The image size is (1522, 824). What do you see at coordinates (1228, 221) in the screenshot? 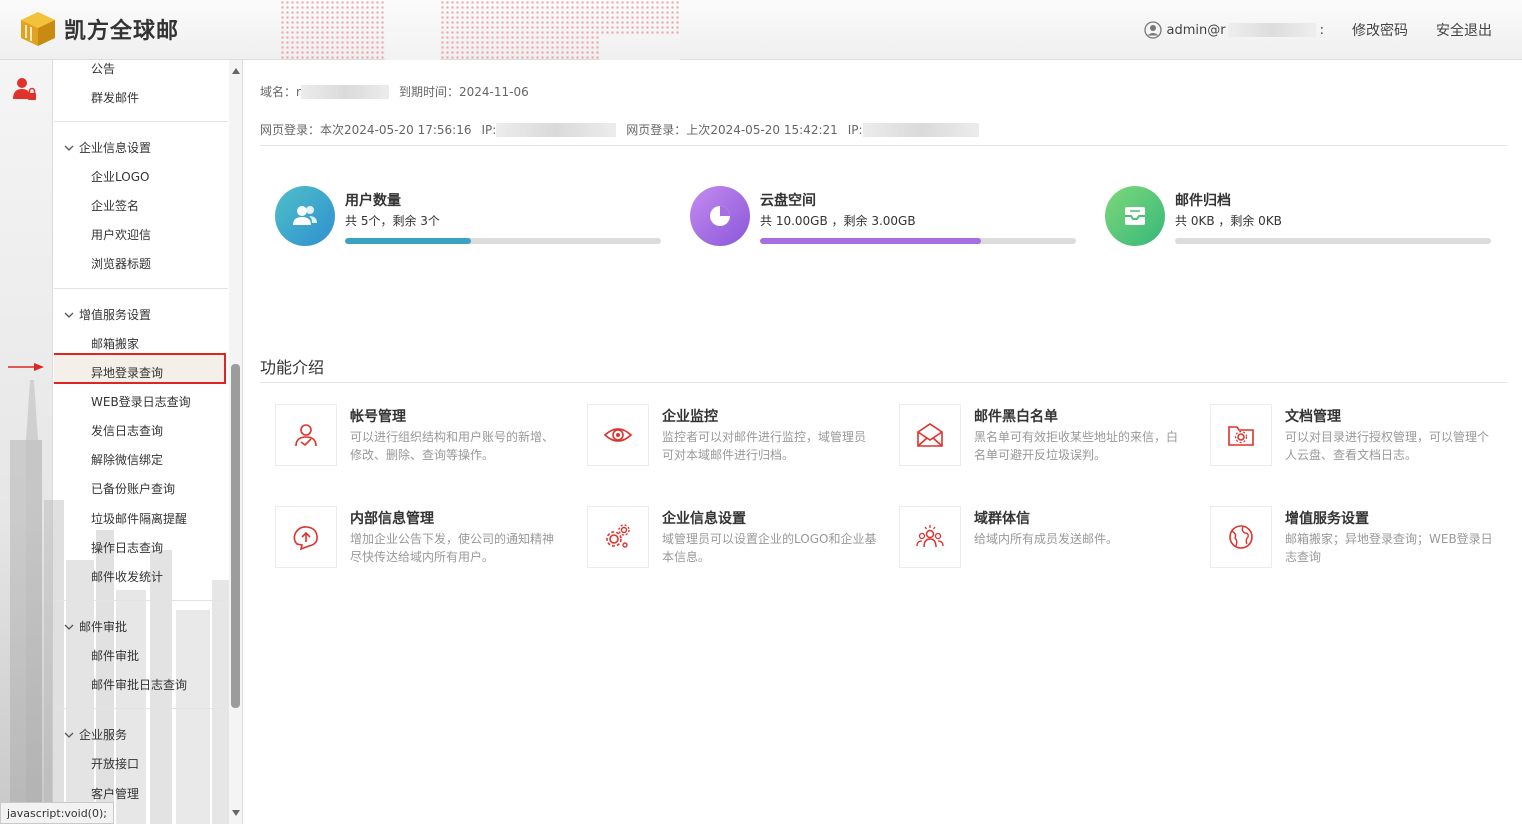
I see `stat-sub: 共 0KB ，剩余 0KB` at bounding box center [1228, 221].